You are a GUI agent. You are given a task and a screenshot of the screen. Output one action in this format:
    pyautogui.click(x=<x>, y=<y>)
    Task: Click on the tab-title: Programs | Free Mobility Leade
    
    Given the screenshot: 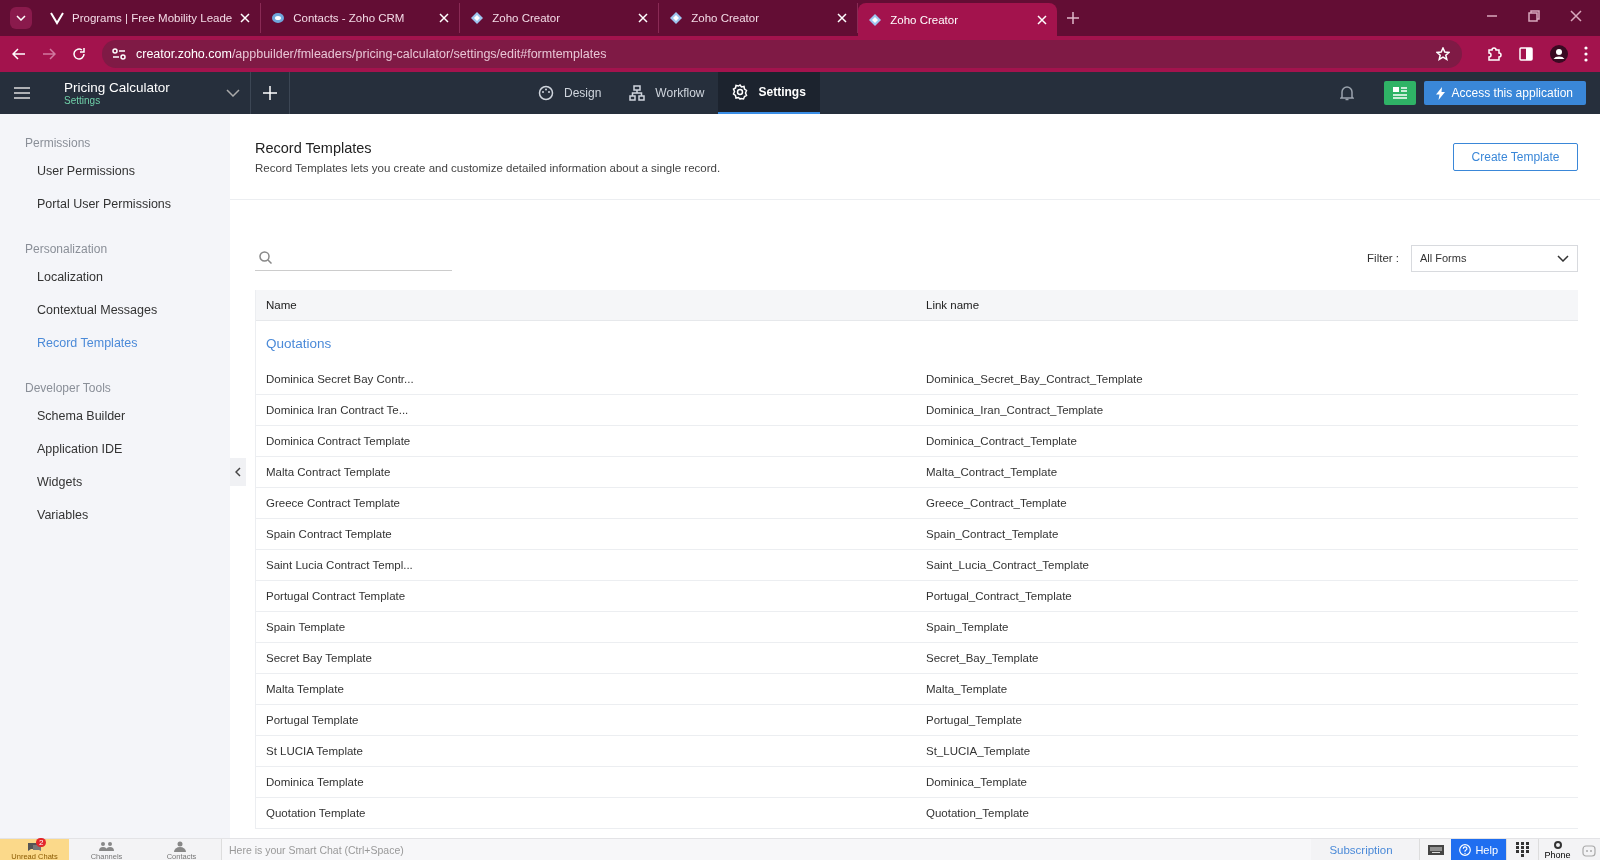 What is the action you would take?
    pyautogui.click(x=152, y=18)
    